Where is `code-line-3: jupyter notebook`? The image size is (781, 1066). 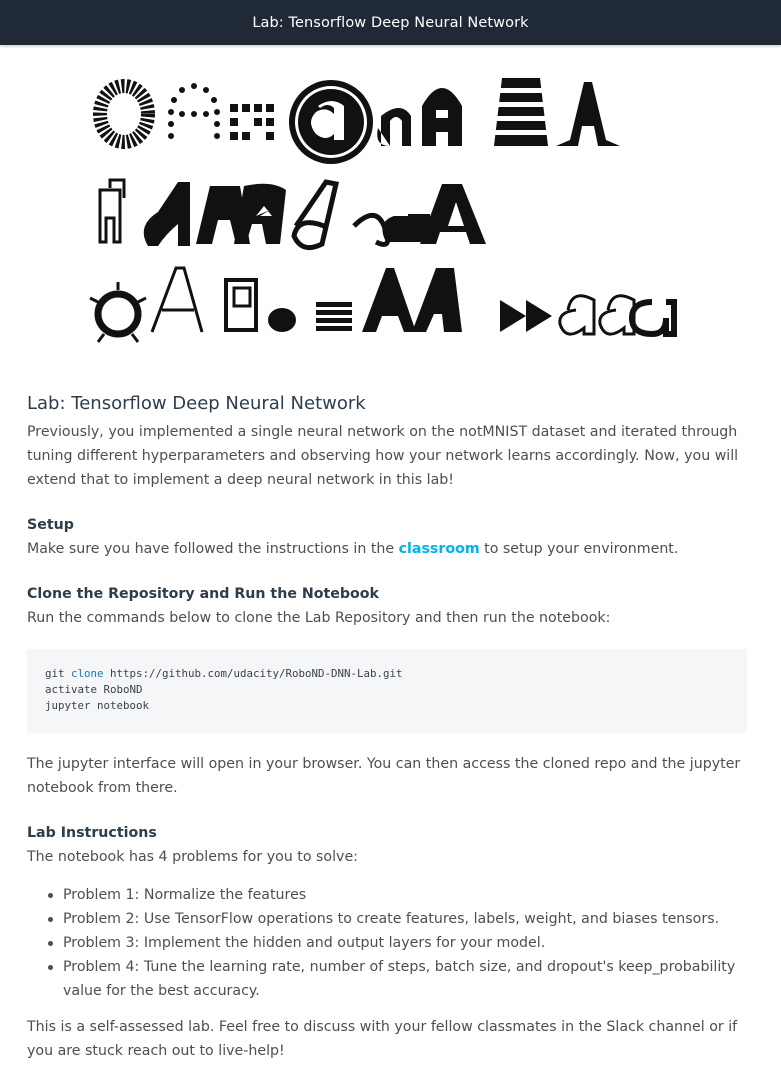
code-line-3: jupyter notebook is located at coordinates (97, 705).